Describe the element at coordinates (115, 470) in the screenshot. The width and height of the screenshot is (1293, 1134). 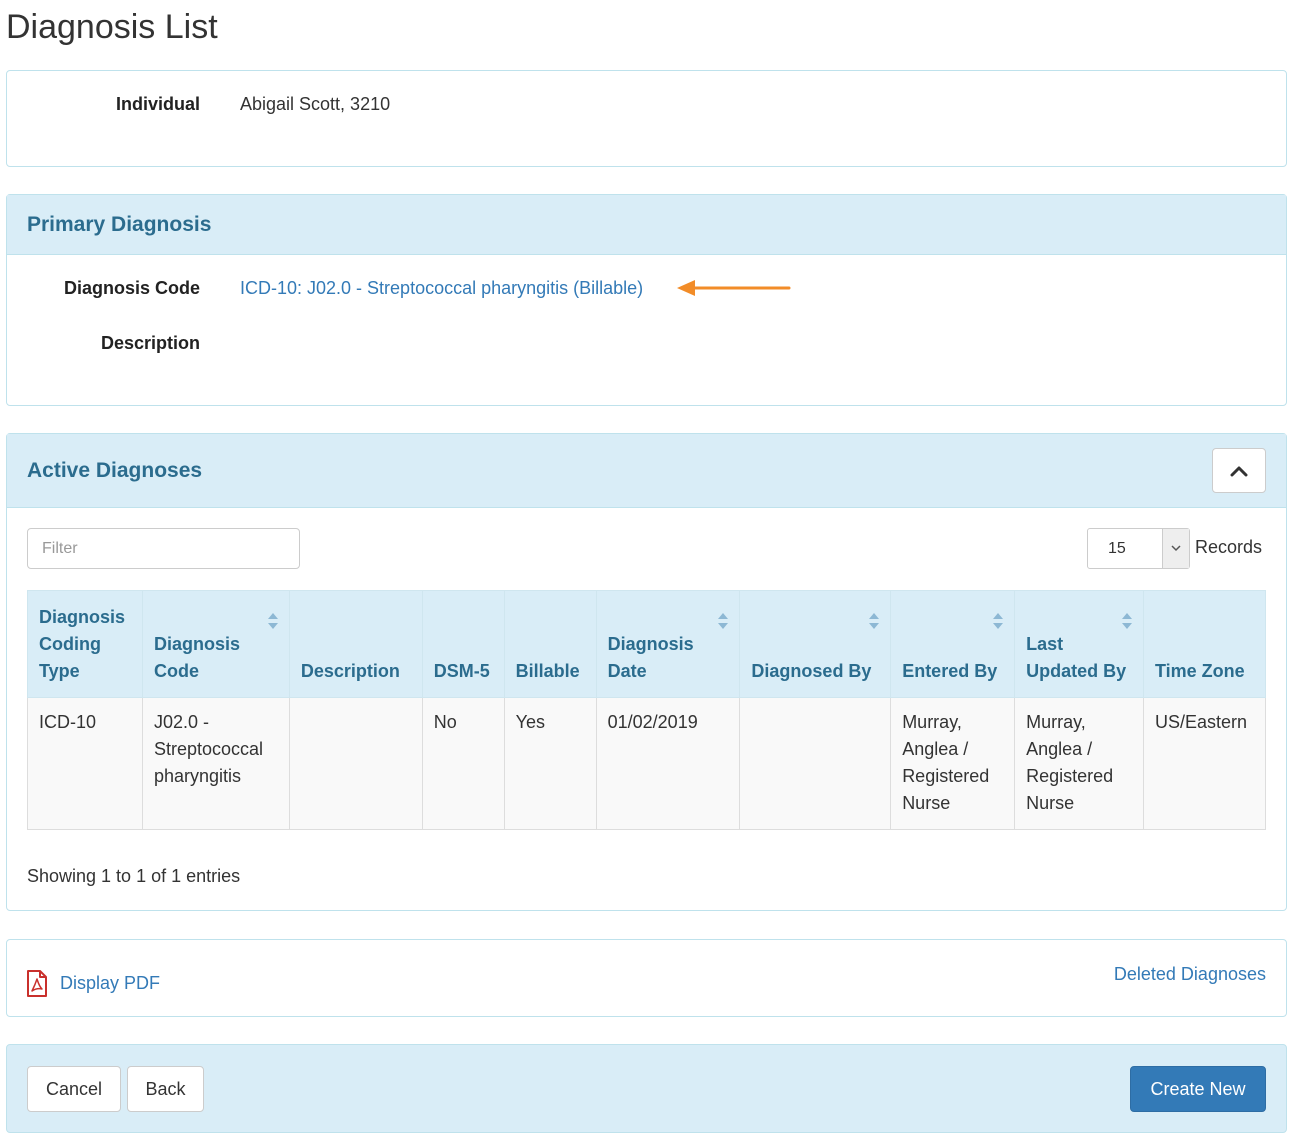
I see `active-diagnoses-title: Active Diagnoses` at that location.